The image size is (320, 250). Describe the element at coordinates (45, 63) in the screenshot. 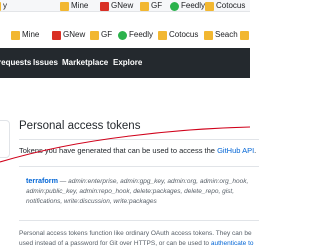

I see `nav-issues: Issues` at that location.